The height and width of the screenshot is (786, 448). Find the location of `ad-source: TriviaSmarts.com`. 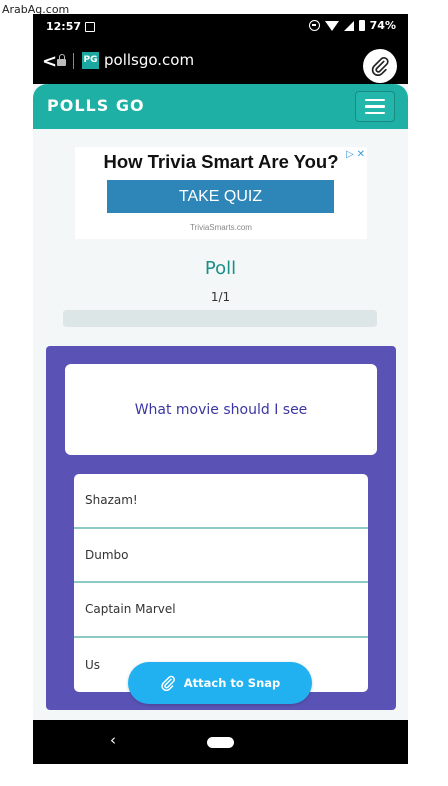

ad-source: TriviaSmarts.com is located at coordinates (221, 227).